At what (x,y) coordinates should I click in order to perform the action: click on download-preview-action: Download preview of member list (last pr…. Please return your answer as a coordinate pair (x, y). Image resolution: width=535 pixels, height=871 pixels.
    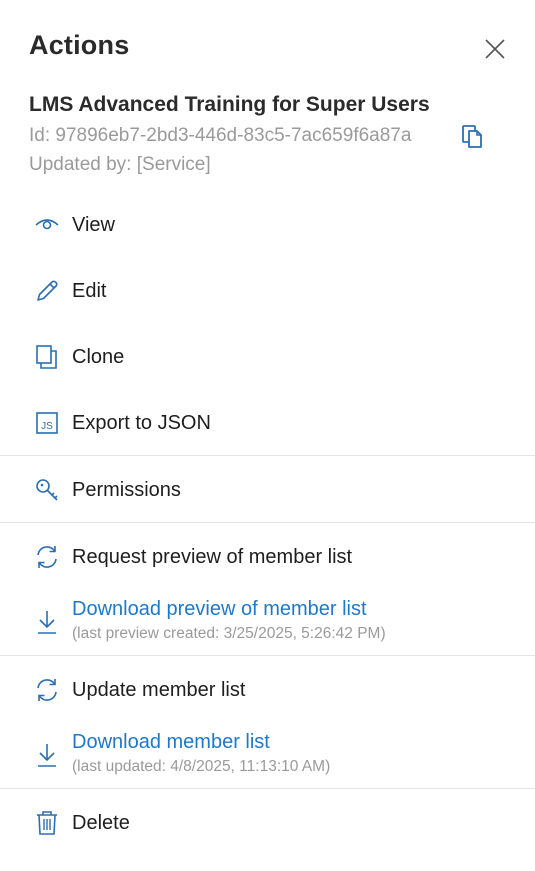
    Looking at the image, I should click on (267, 623).